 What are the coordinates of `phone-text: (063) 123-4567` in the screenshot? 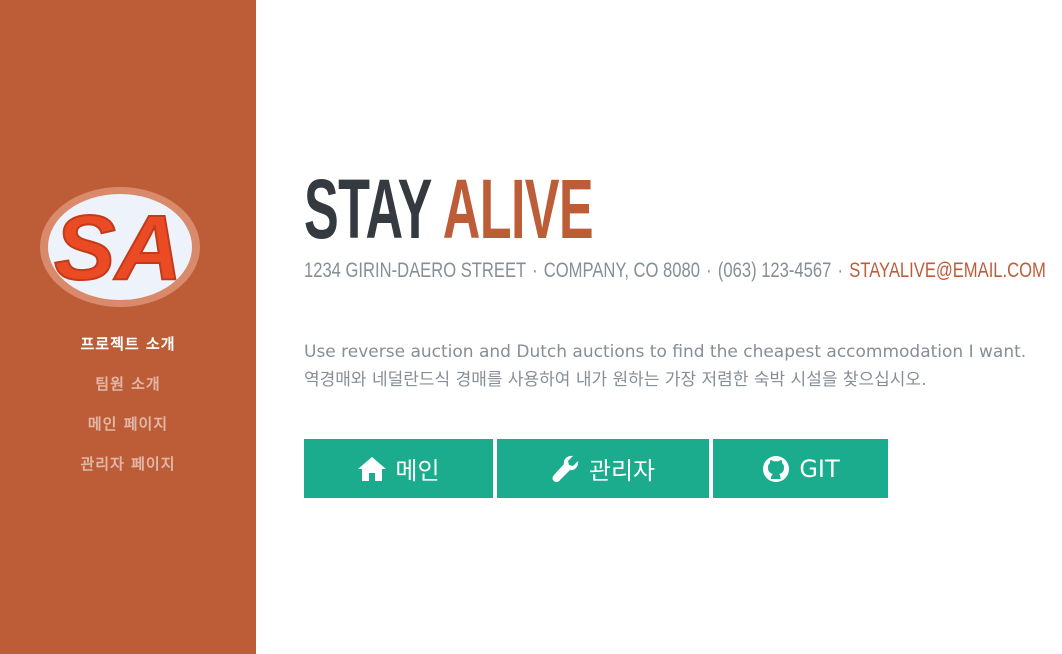 It's located at (774, 270).